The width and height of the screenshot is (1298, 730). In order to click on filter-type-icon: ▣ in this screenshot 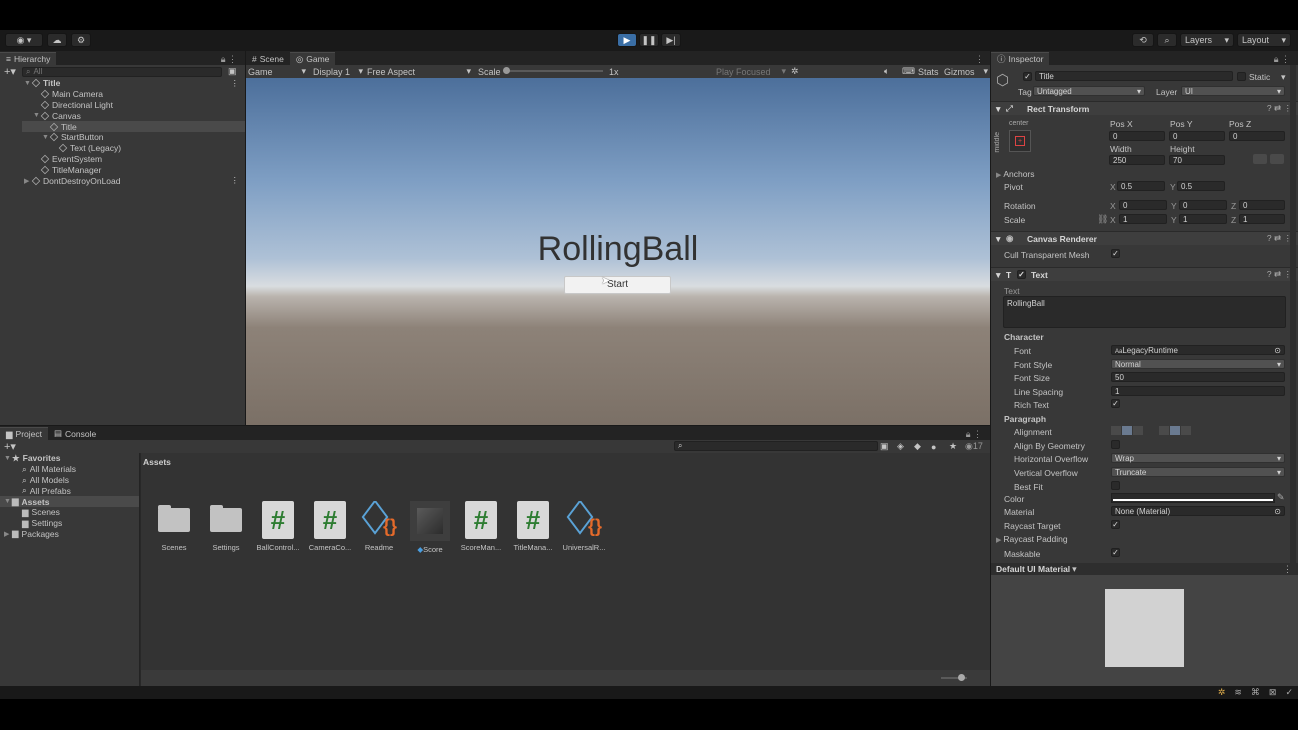, I will do `click(884, 446)`.